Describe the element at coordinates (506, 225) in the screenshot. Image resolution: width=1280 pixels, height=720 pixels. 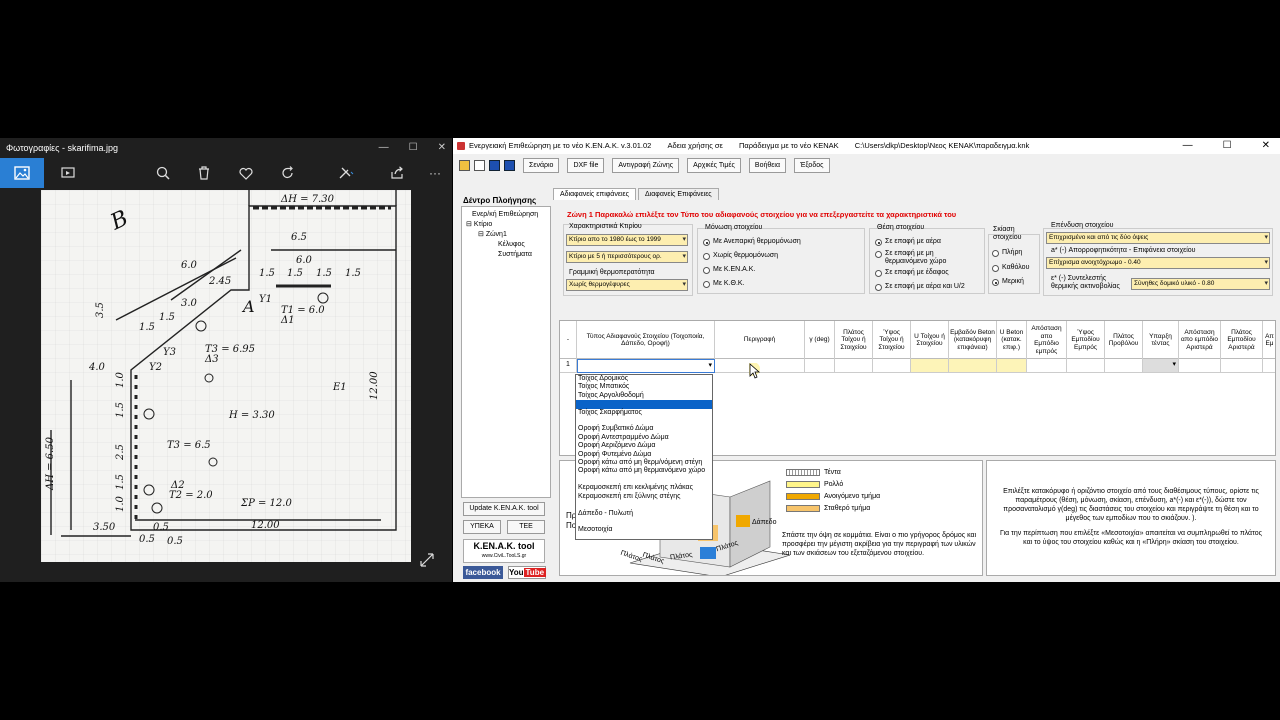
I see `tree-item-building: ⊟ Κτίριο` at that location.